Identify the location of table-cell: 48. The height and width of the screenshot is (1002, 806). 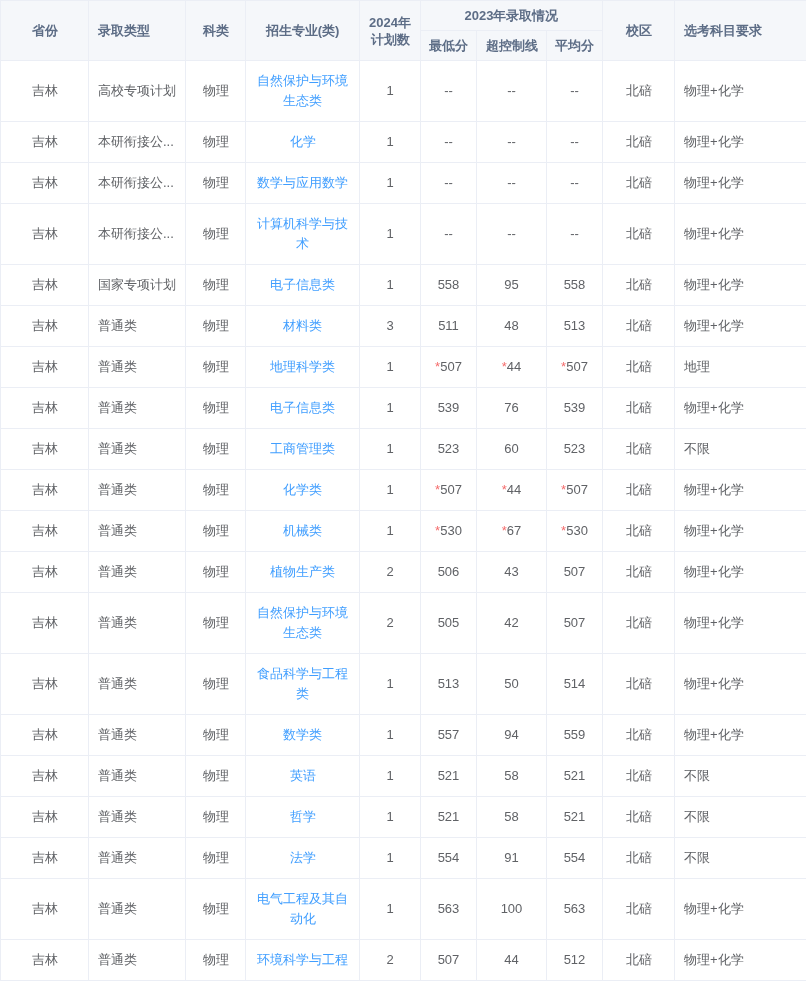
(511, 326).